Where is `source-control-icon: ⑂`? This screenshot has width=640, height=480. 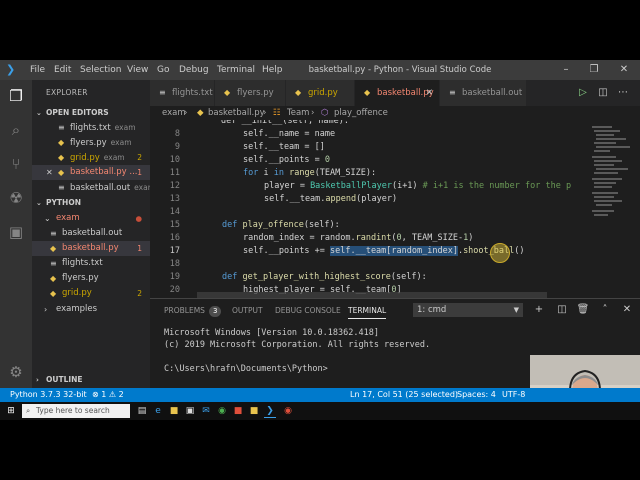
source-control-icon: ⑂ is located at coordinates (16, 164).